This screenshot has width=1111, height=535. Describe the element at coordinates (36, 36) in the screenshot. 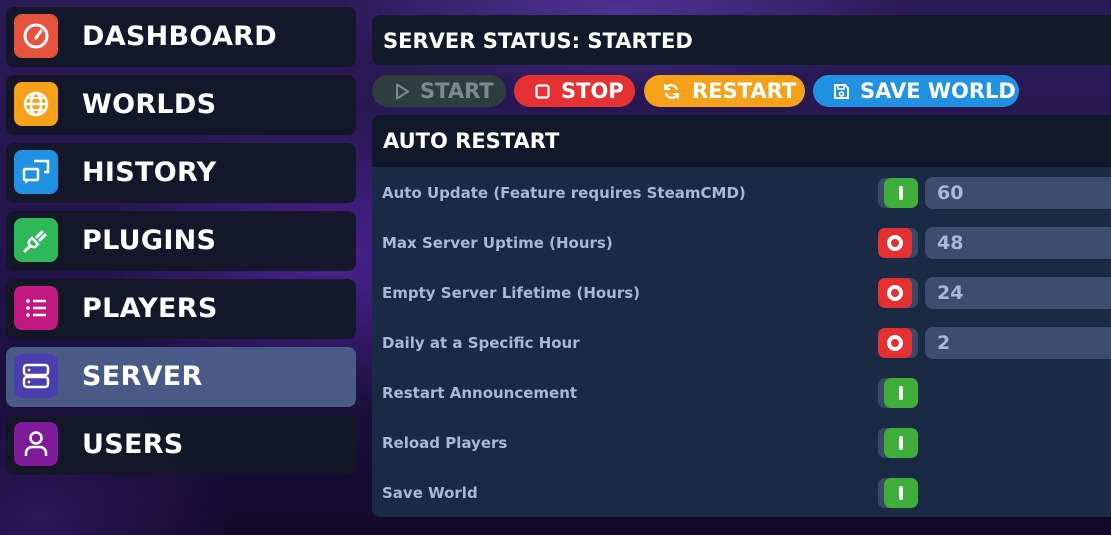

I see `gauge-icon` at that location.